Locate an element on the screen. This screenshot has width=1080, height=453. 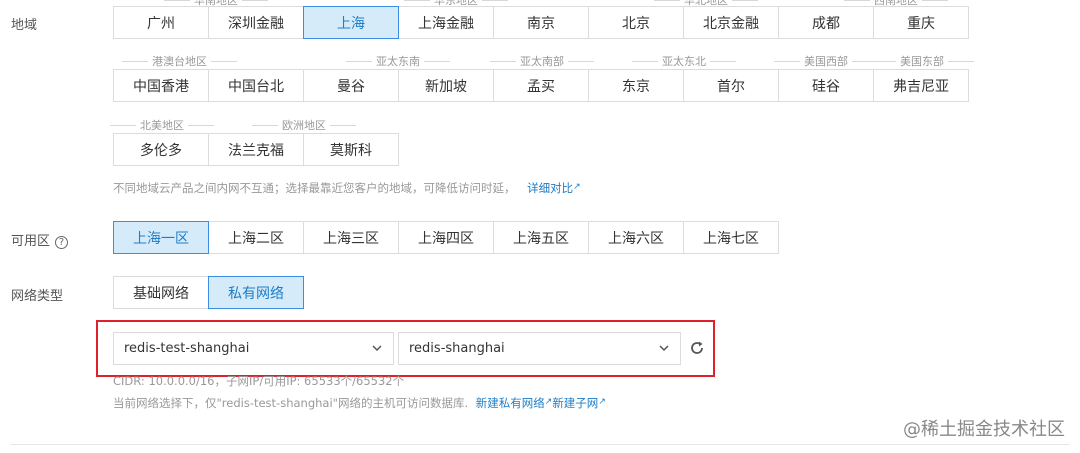
network-option-basic: 基础网络 is located at coordinates (161, 292).